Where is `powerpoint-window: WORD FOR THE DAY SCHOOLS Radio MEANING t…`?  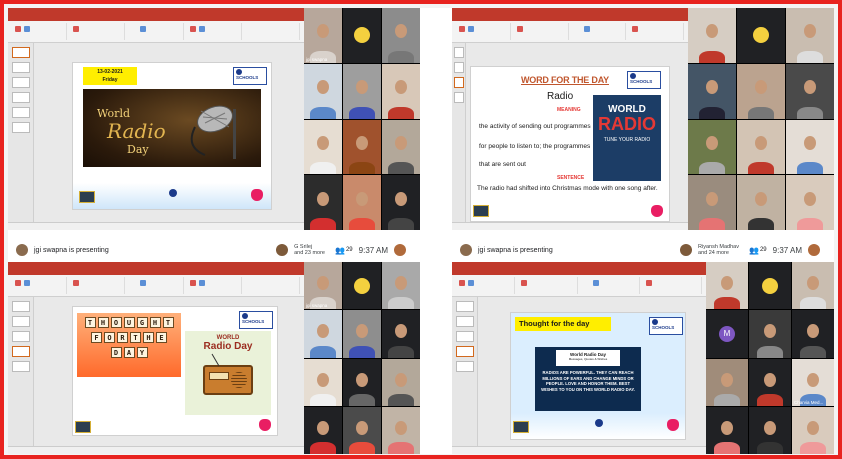
powerpoint-window: WORD FOR THE DAY SCHOOLS Radio MEANING t… is located at coordinates (570, 119).